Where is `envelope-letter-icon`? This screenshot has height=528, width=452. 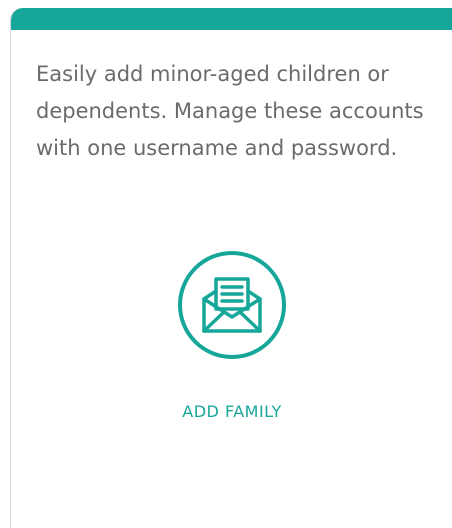 envelope-letter-icon is located at coordinates (232, 305).